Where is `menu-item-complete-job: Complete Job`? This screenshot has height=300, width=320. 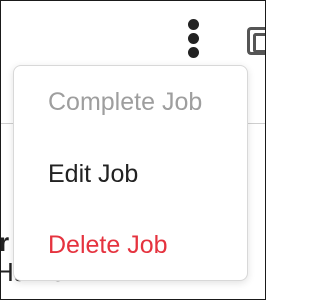 menu-item-complete-job: Complete Job is located at coordinates (125, 102).